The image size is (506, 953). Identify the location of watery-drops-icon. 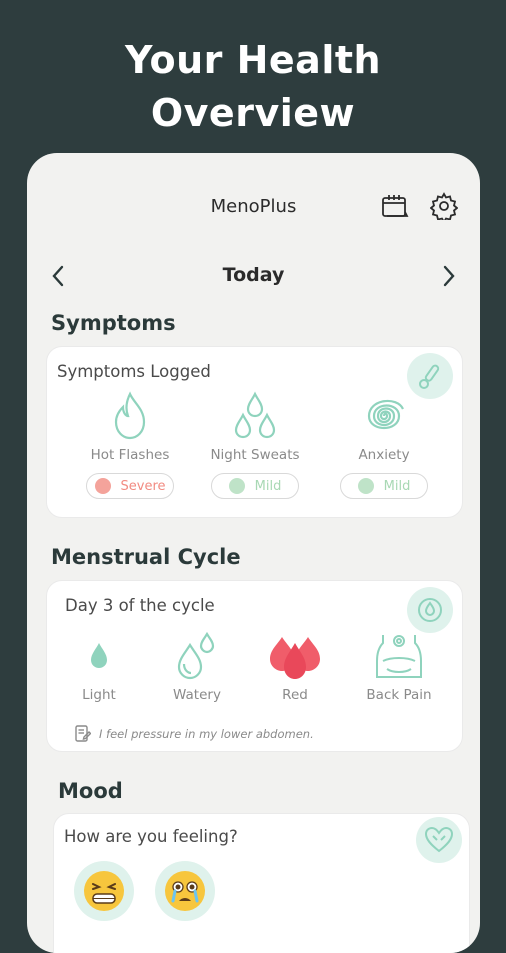
(196, 655).